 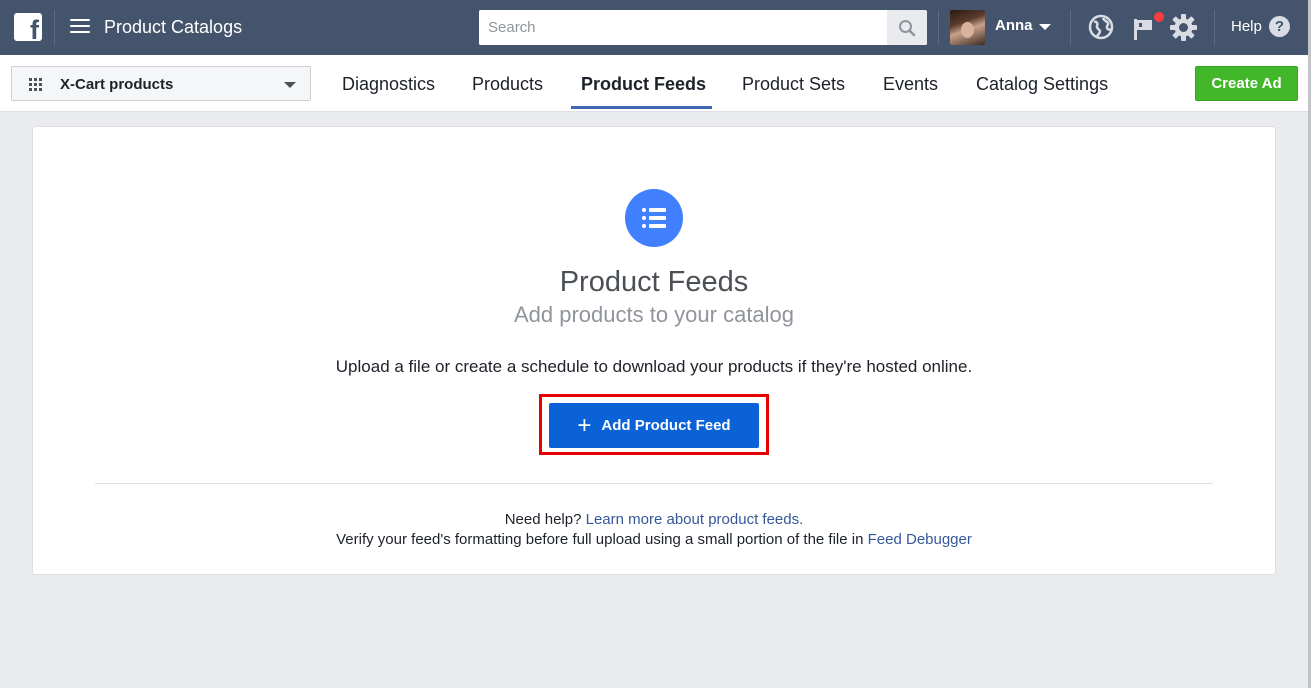 I want to click on add-product-feed-button: + Add Product Feed, so click(x=654, y=425).